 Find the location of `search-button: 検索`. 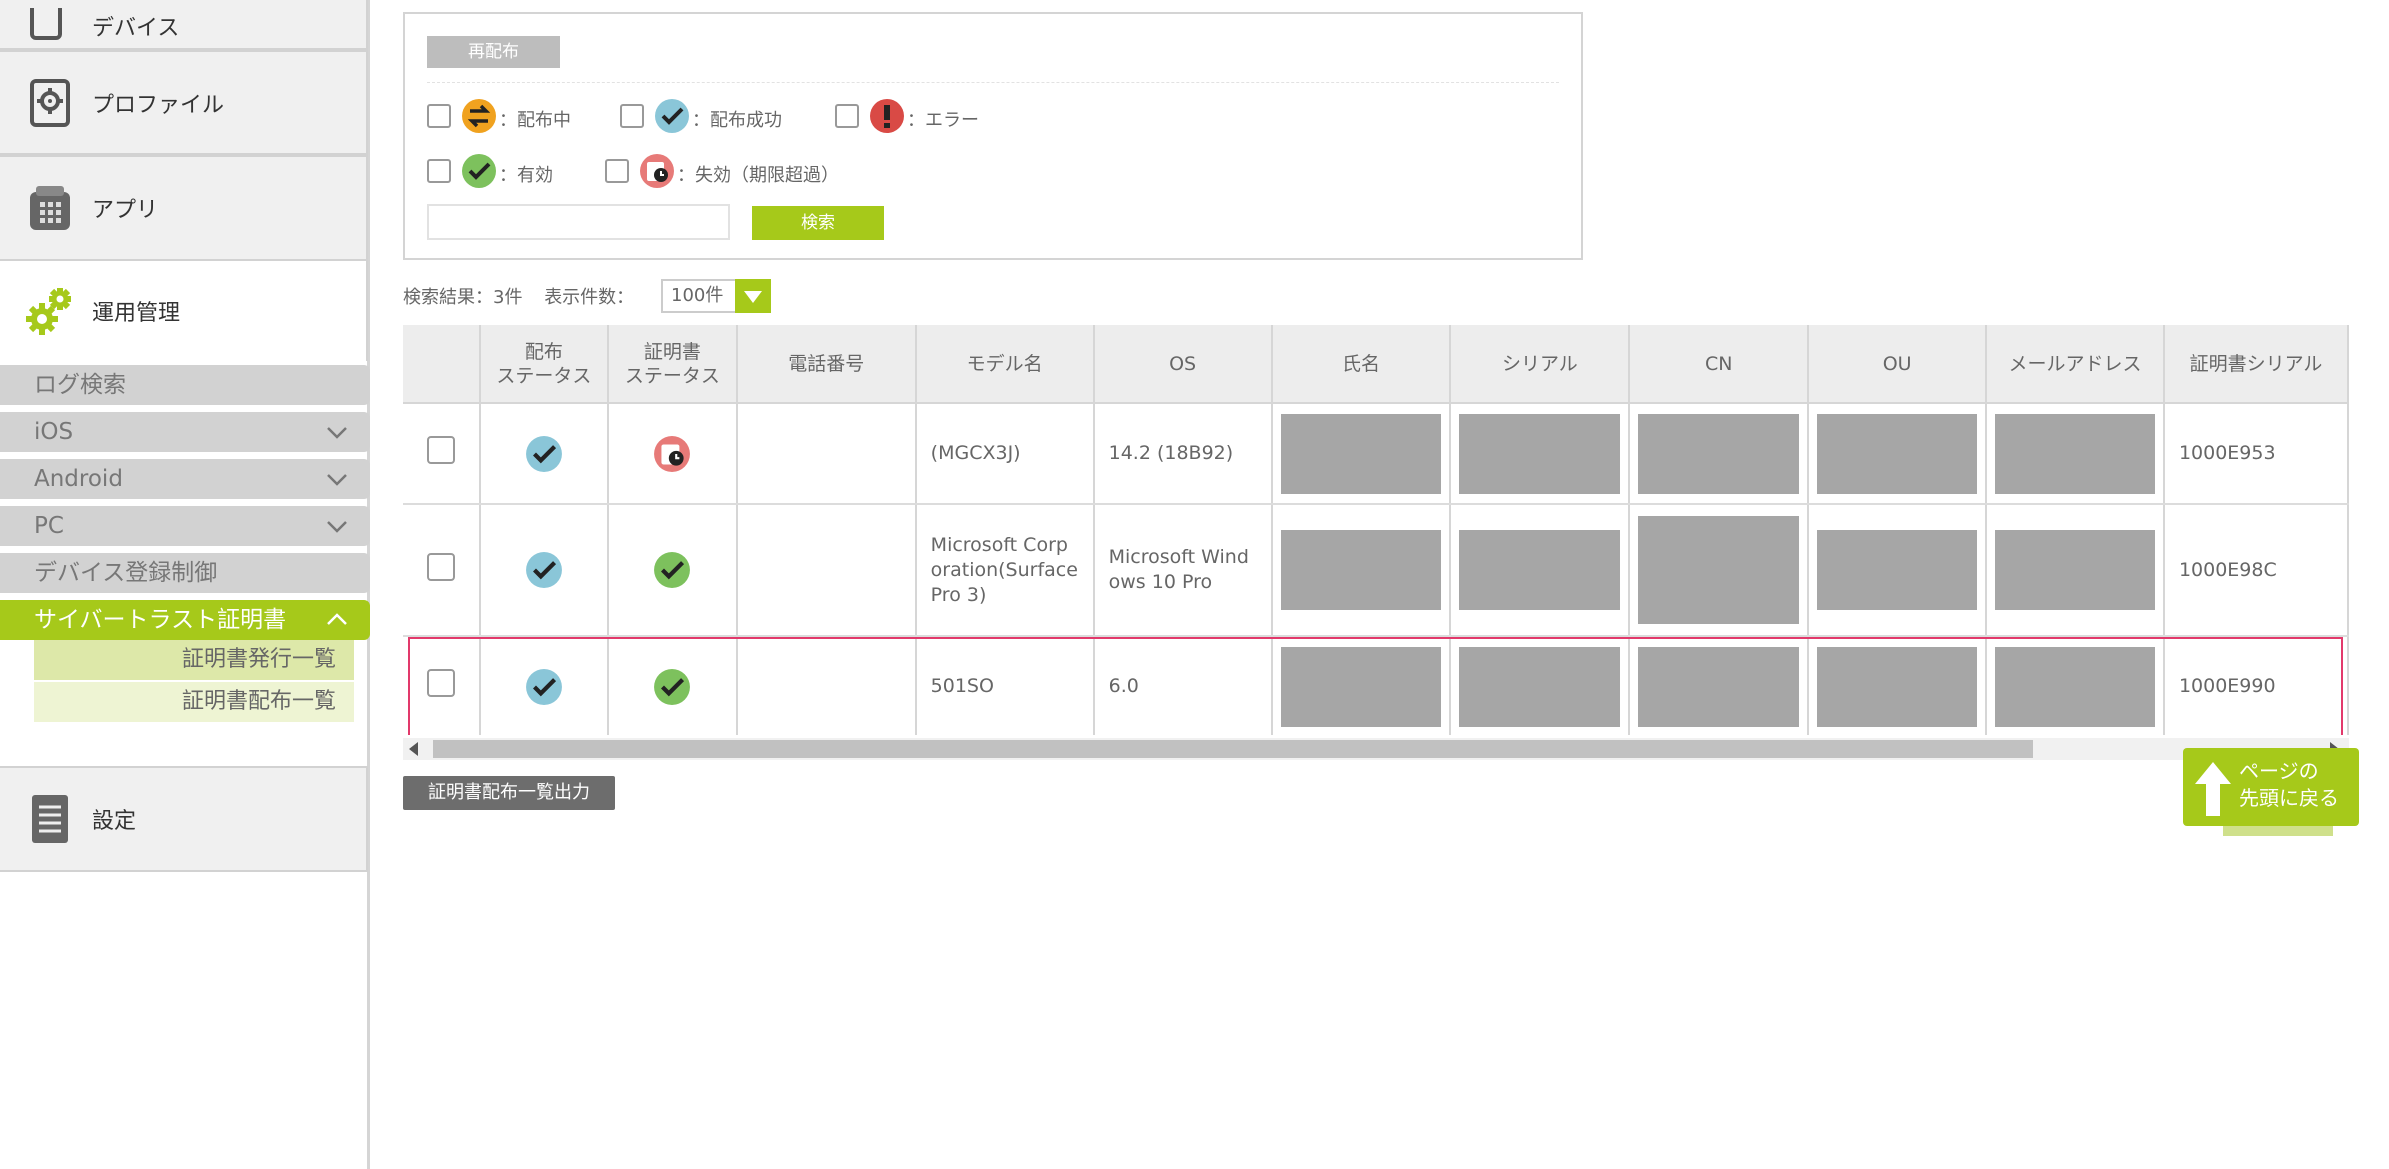

search-button: 検索 is located at coordinates (818, 223).